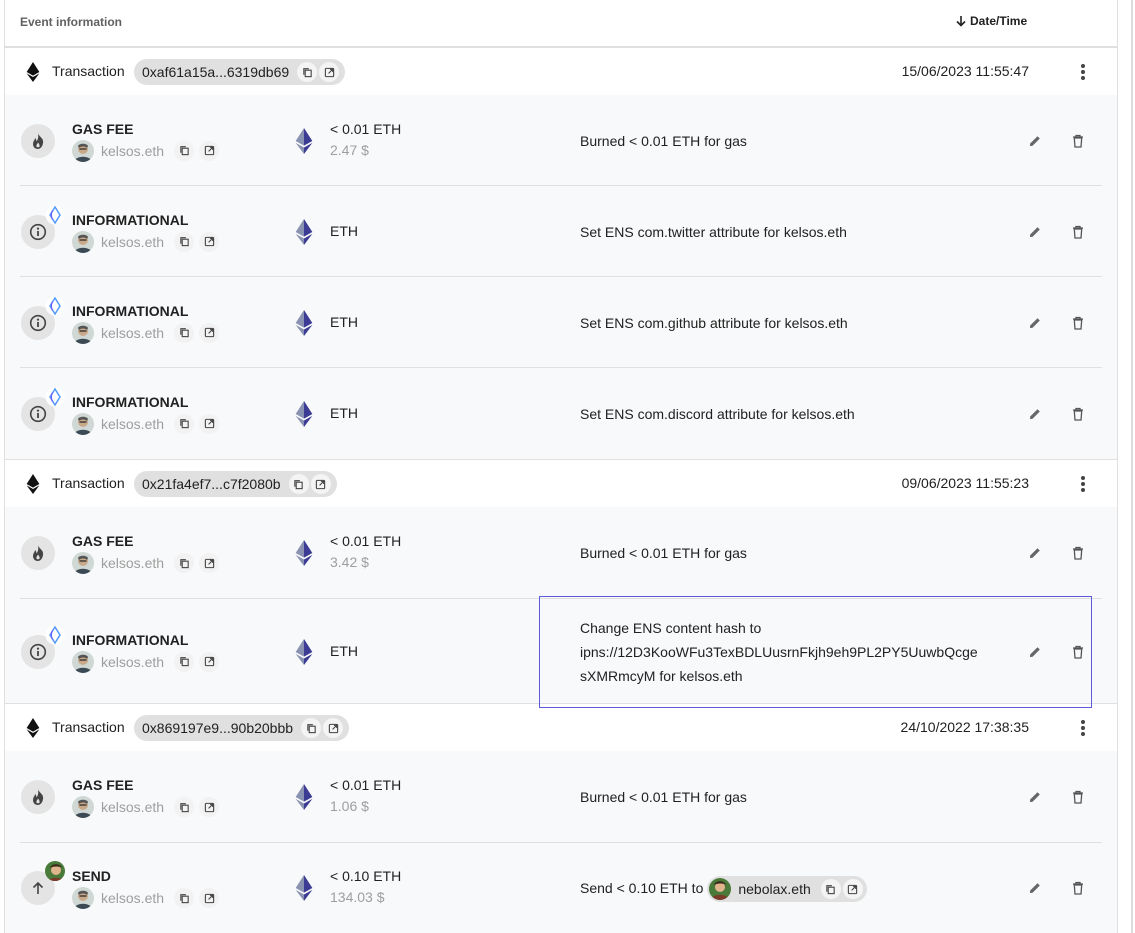 This screenshot has width=1135, height=933. I want to click on counterparty-avatar, so click(55, 871).